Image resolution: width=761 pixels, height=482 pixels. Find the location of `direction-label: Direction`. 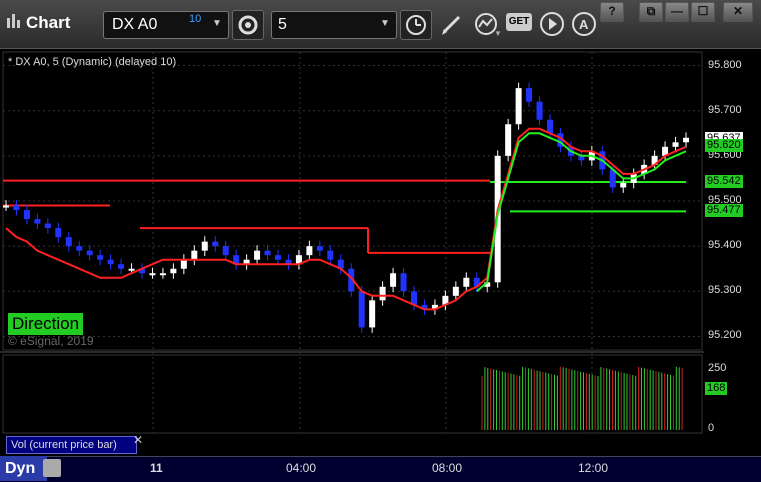

direction-label: Direction is located at coordinates (46, 324).